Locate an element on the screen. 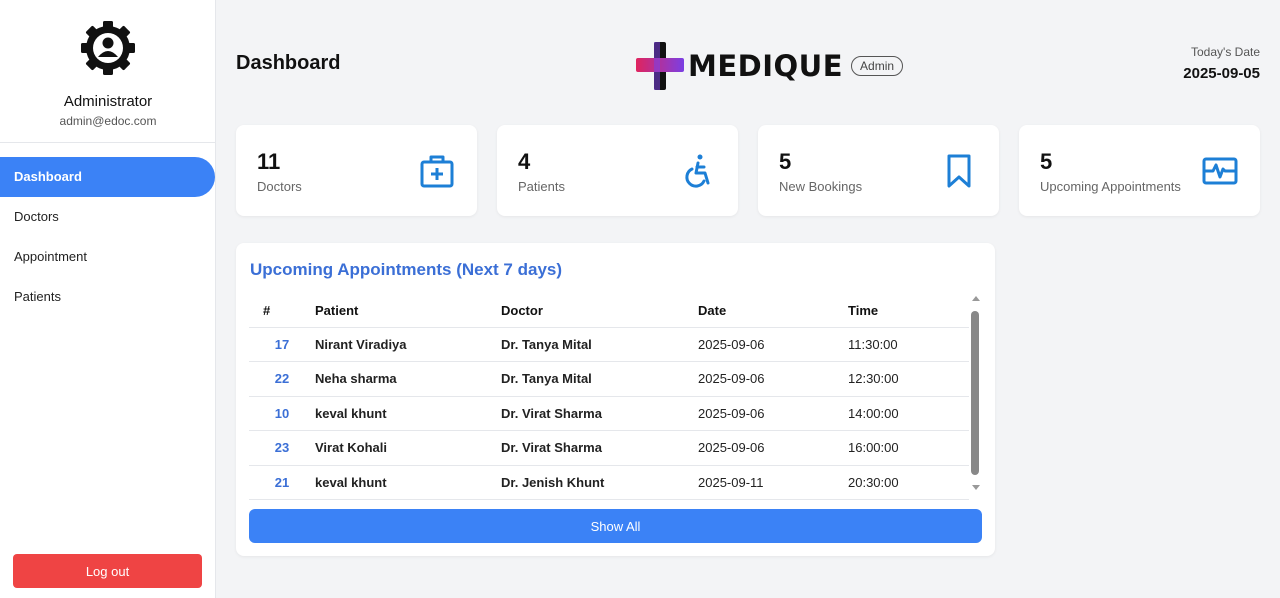 Image resolution: width=1280 pixels, height=598 pixels. logout-button: Log out is located at coordinates (107, 571).